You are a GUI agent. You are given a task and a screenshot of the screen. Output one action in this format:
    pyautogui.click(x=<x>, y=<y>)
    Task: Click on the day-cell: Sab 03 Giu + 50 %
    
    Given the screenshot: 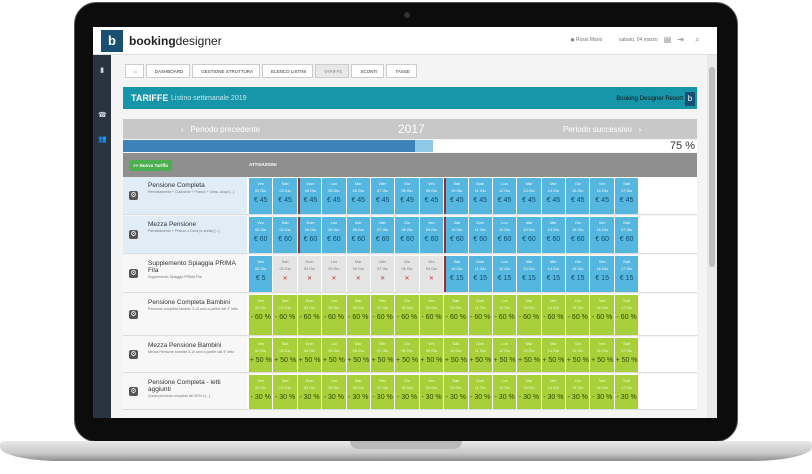 What is the action you would take?
    pyautogui.click(x=285, y=355)
    